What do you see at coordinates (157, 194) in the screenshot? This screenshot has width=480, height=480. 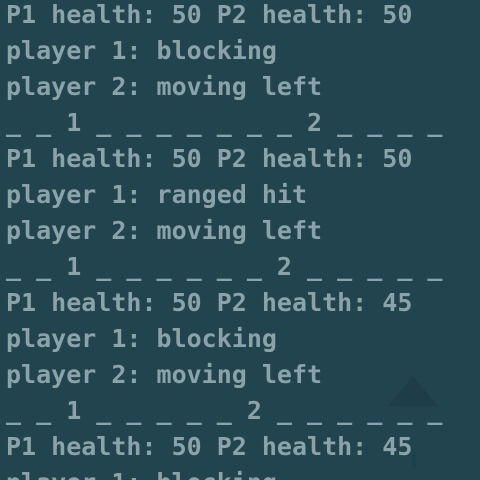 I see `terminal-line: player 1: ranged hit` at bounding box center [157, 194].